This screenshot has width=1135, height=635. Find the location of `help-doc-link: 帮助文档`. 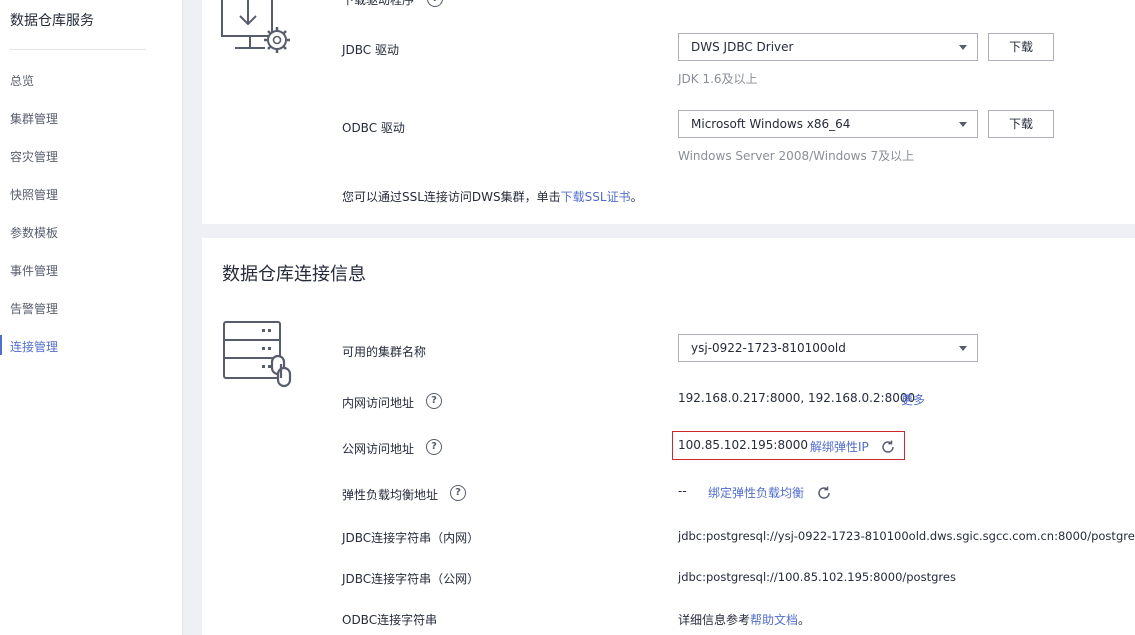

help-doc-link: 帮助文档 is located at coordinates (774, 620).